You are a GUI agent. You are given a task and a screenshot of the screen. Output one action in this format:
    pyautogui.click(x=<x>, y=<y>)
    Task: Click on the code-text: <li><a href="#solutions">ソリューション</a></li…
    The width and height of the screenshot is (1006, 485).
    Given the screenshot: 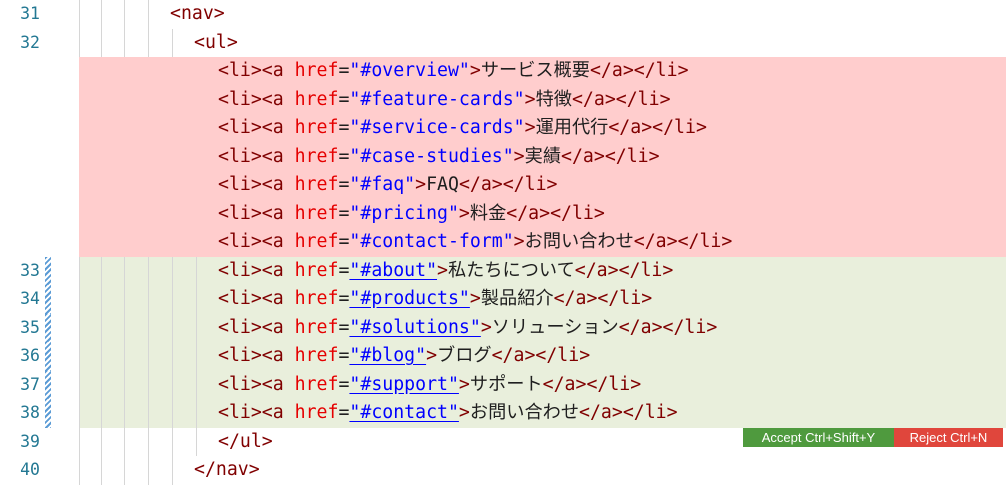 What is the action you would take?
    pyautogui.click(x=467, y=328)
    